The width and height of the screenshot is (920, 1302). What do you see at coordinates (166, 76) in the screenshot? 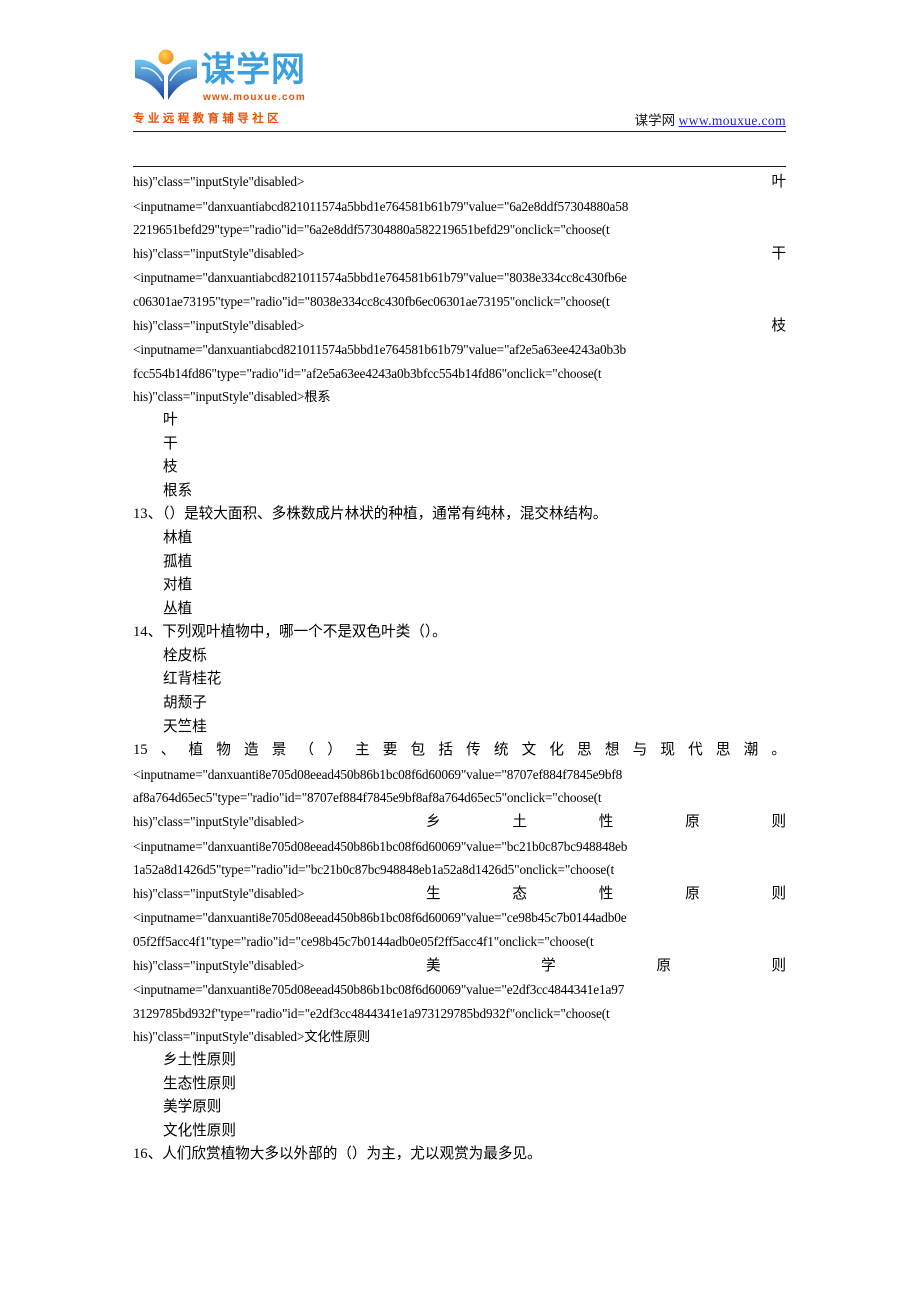
I see `mouxue-logo-icon` at bounding box center [166, 76].